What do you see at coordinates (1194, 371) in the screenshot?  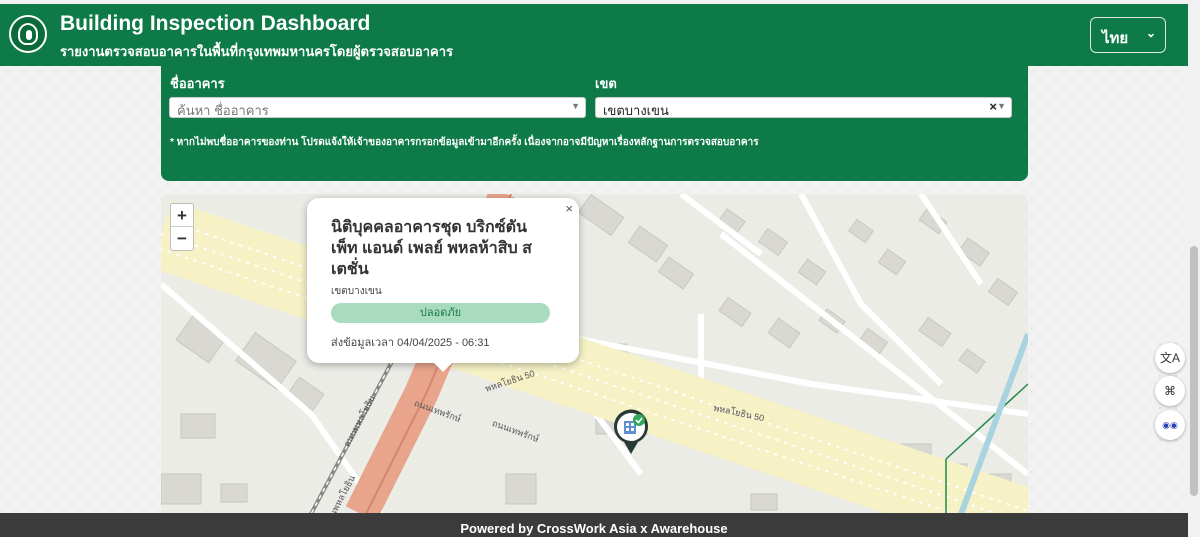 I see `scrollbar-thumb` at bounding box center [1194, 371].